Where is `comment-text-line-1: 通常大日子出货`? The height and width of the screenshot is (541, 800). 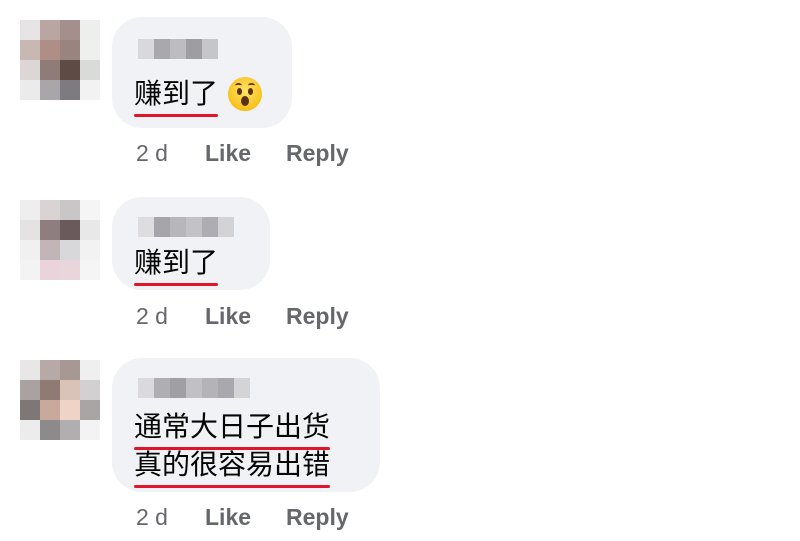 comment-text-line-1: 通常大日子出货 is located at coordinates (232, 430).